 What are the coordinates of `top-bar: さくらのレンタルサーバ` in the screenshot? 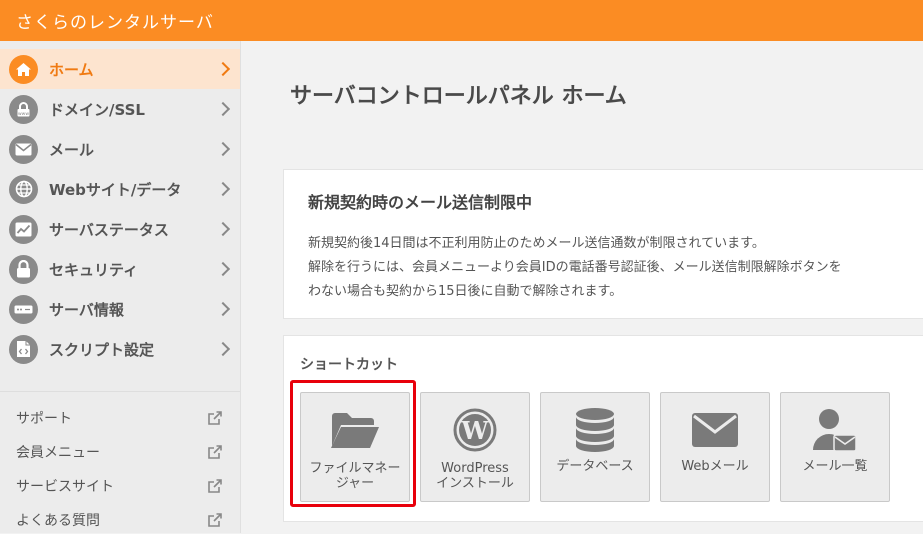 It's located at (461, 20).